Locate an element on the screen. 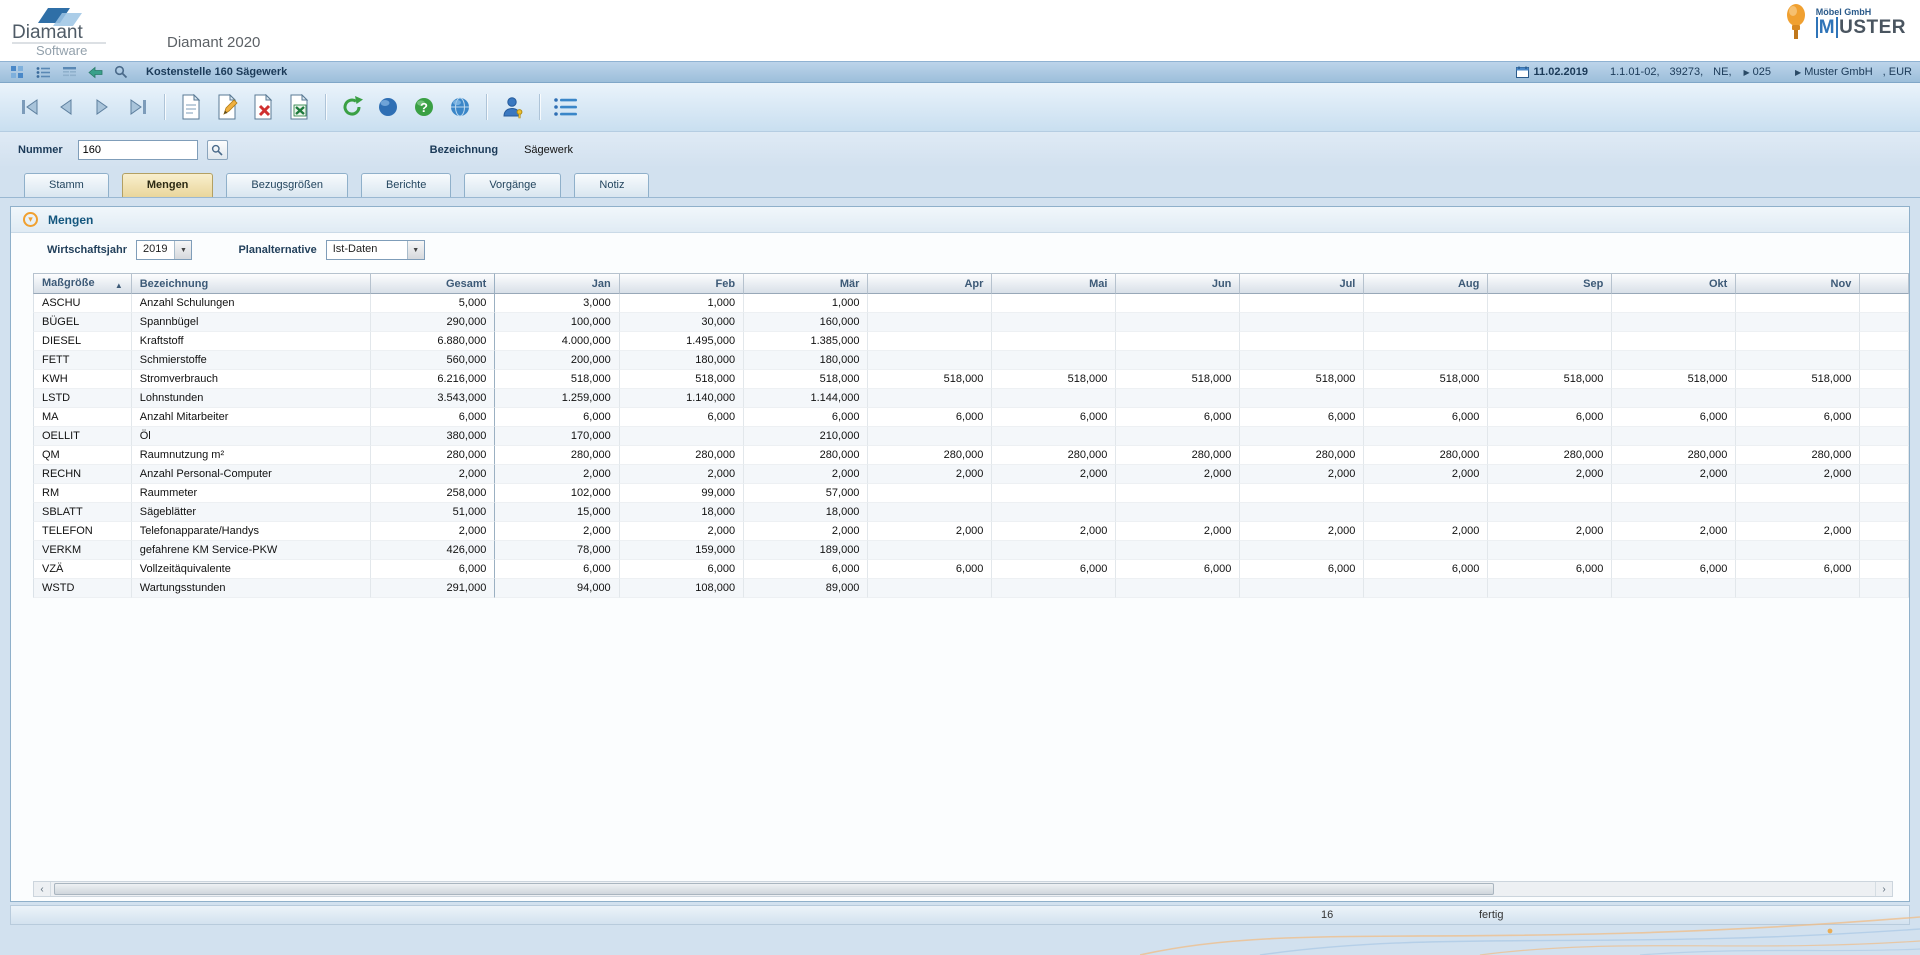 The height and width of the screenshot is (955, 1920). col-header-sep: Sep is located at coordinates (1550, 283).